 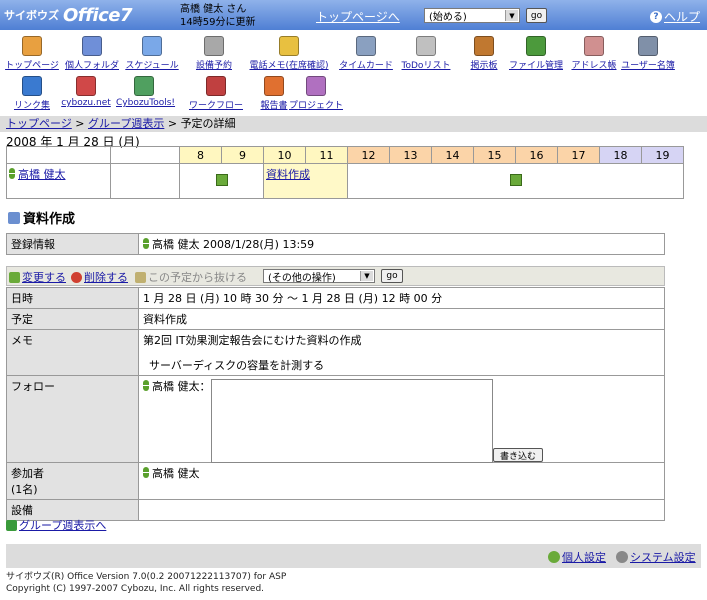 What do you see at coordinates (289, 53) in the screenshot?
I see `app-phone-memo: 電話メモ(在席確認)` at bounding box center [289, 53].